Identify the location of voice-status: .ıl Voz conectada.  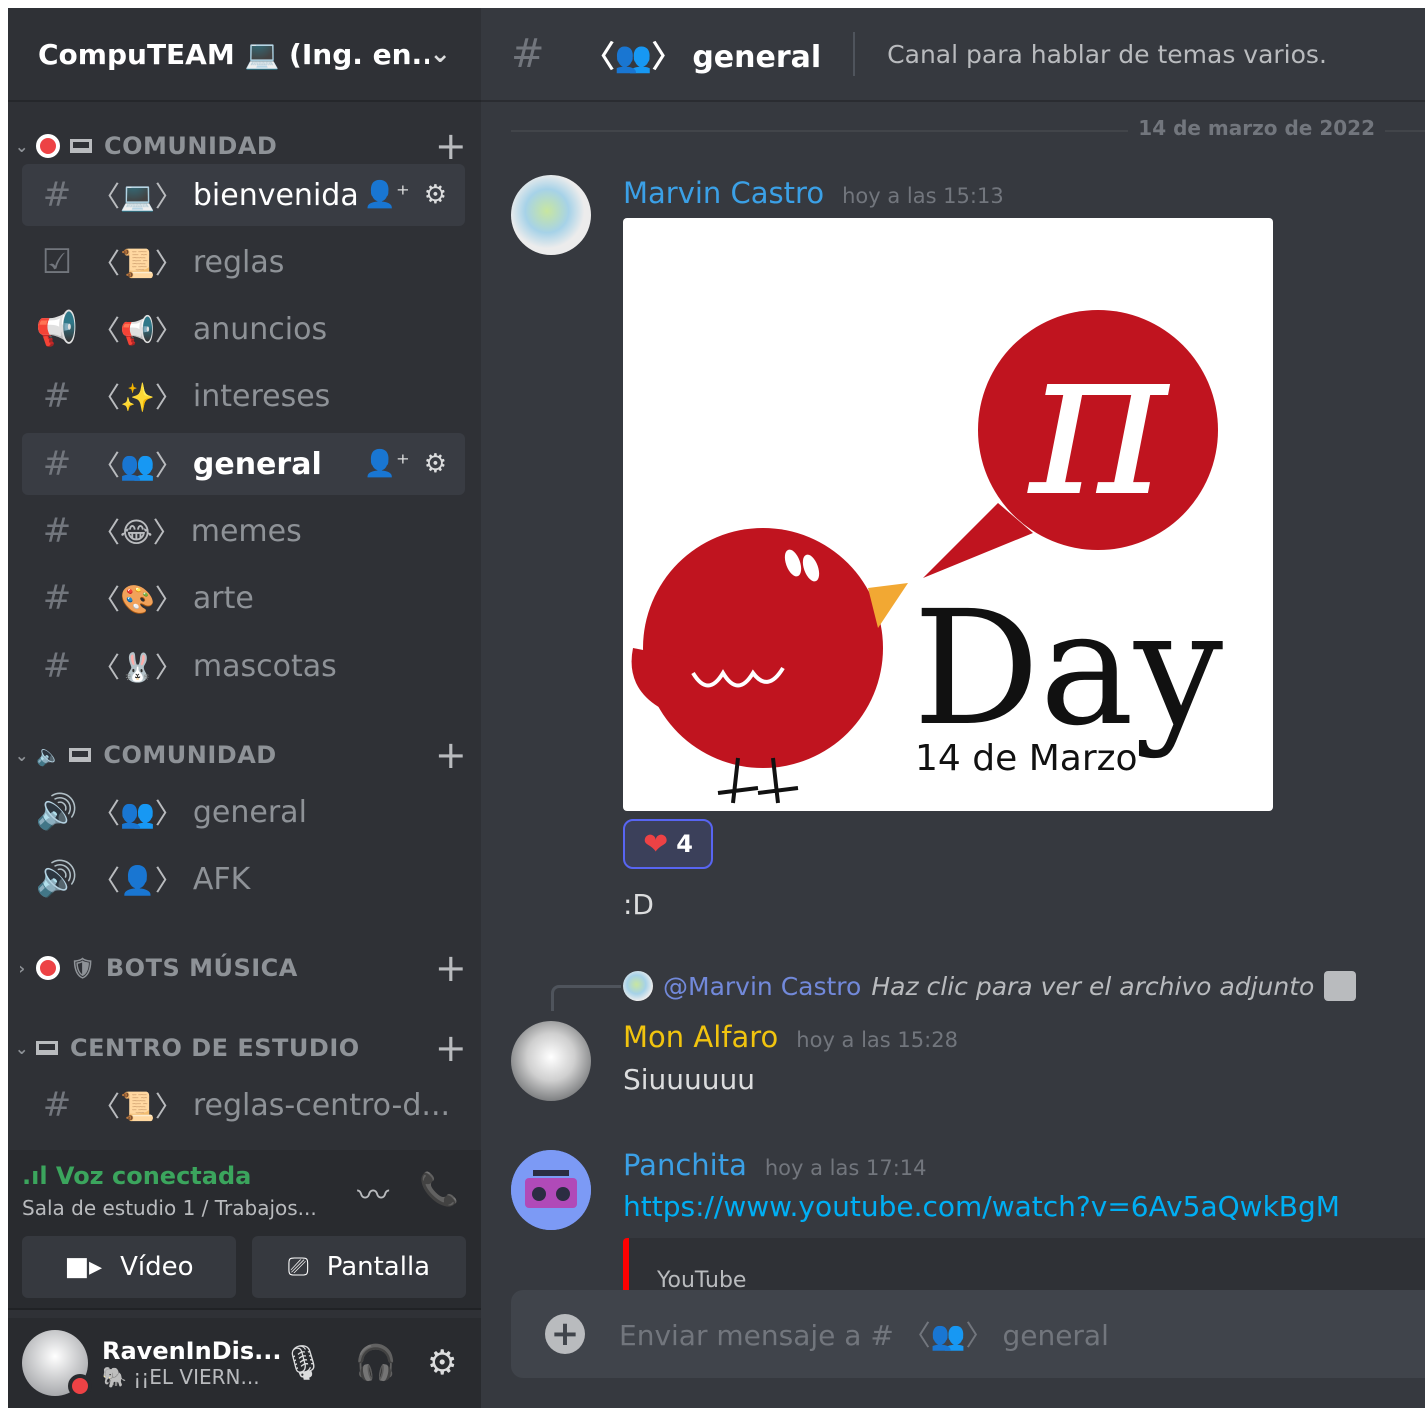
(137, 1176).